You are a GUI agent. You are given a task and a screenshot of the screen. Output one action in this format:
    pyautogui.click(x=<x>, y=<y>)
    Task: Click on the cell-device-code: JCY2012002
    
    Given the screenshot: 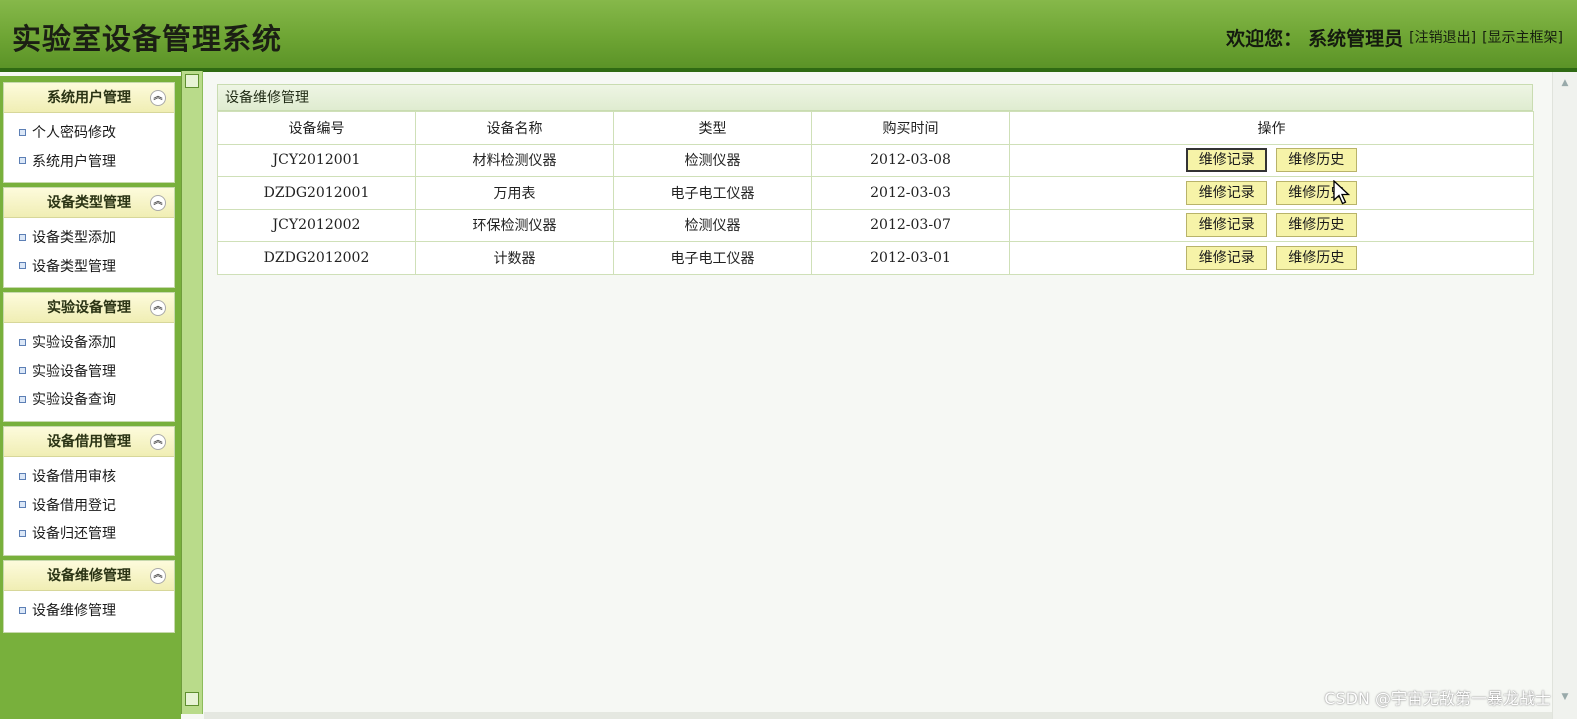 What is the action you would take?
    pyautogui.click(x=316, y=225)
    